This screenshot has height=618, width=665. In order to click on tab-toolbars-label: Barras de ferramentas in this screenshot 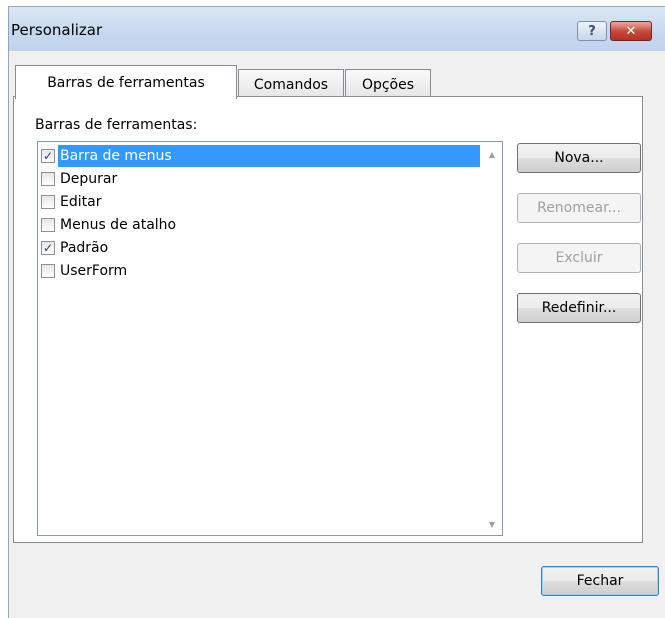, I will do `click(126, 82)`.